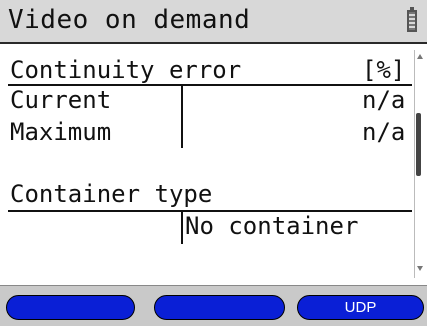 The width and height of the screenshot is (427, 326). Describe the element at coordinates (384, 100) in the screenshot. I see `row-value-current: n/a` at that location.